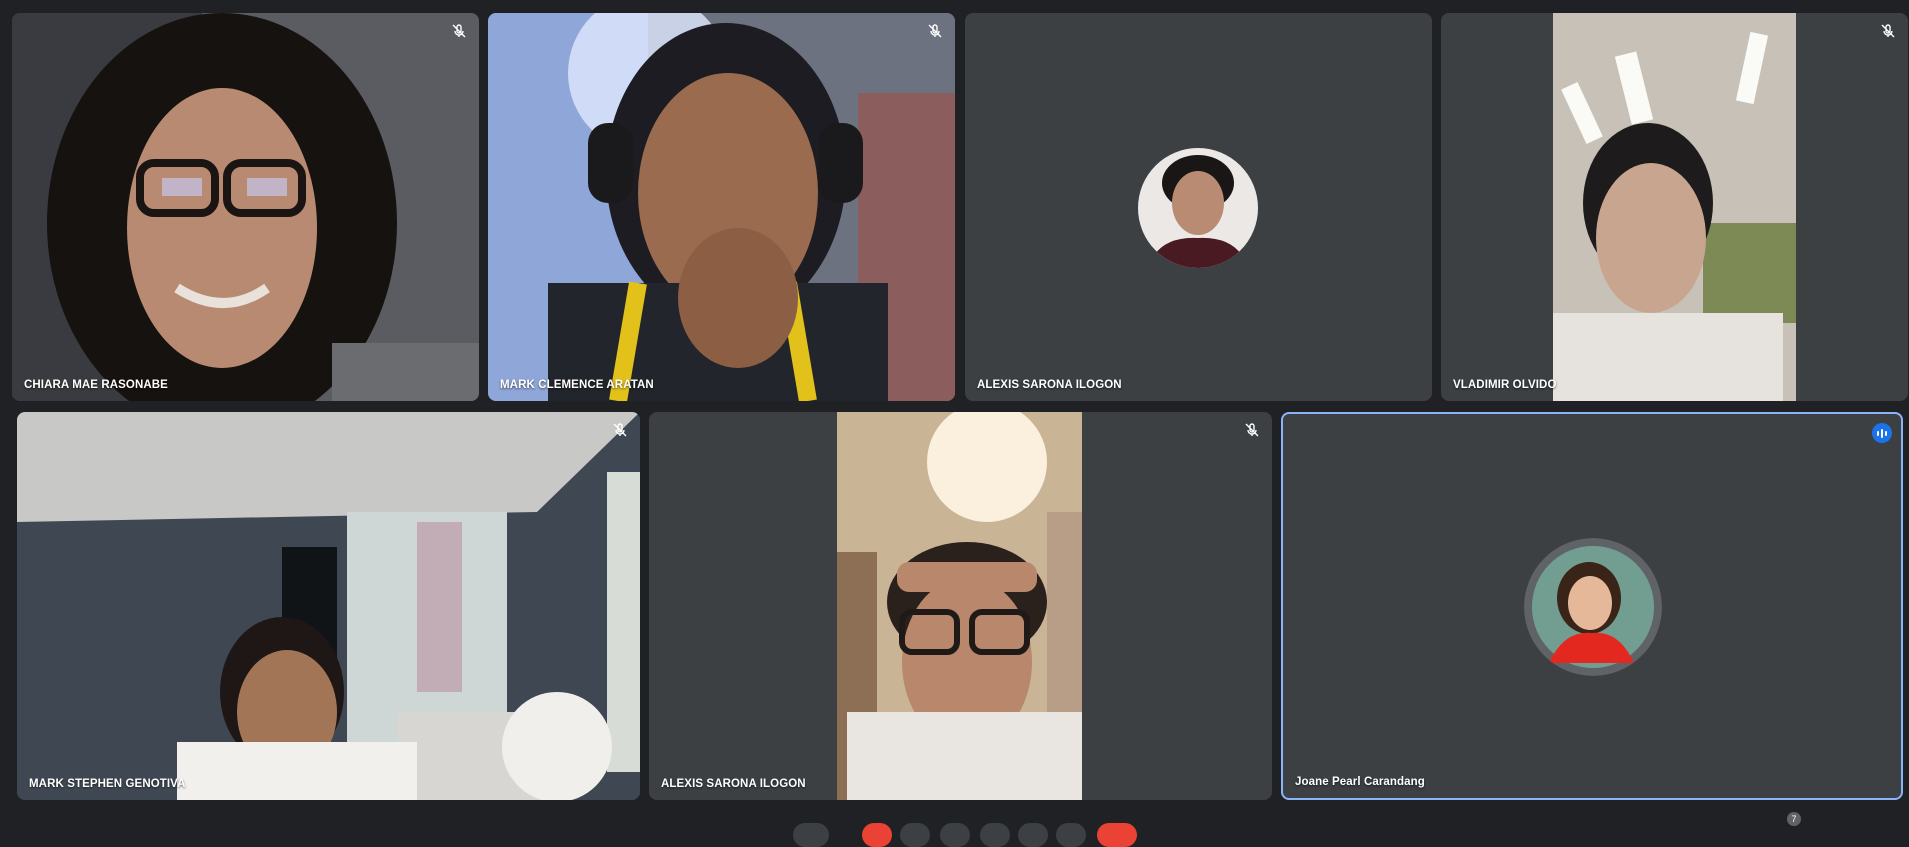  Describe the element at coordinates (1071, 835) in the screenshot. I see `hand-button` at that location.